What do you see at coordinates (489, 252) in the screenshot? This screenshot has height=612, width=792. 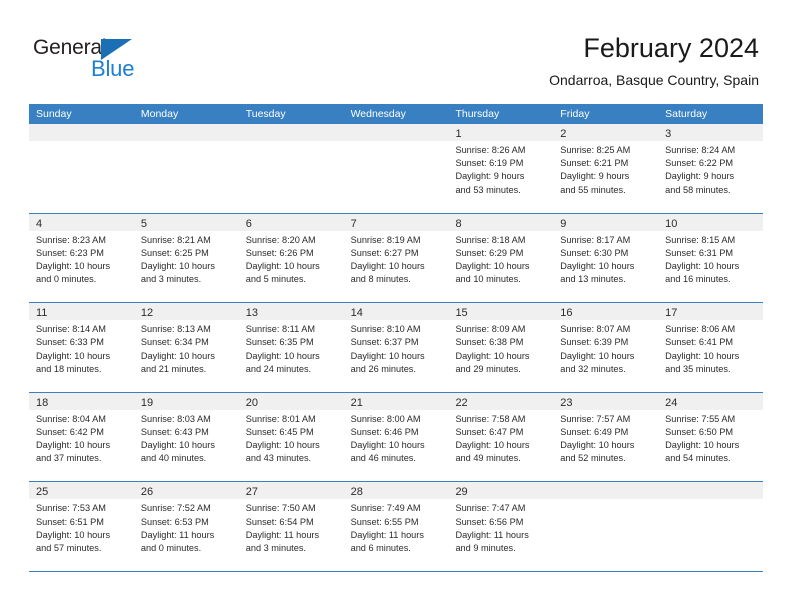 I see `day-detail-line: Sunset: 6:29 PM` at bounding box center [489, 252].